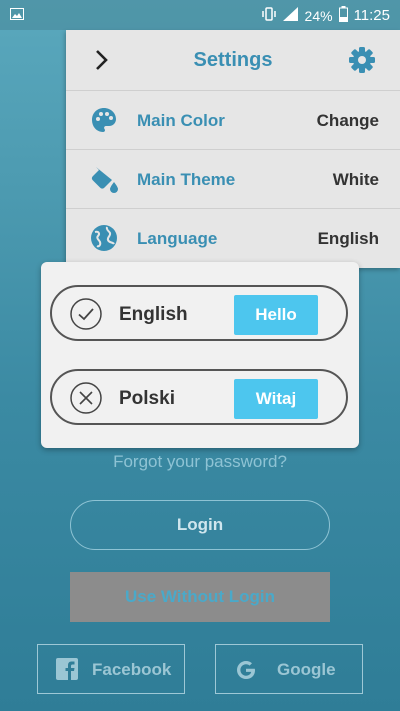  What do you see at coordinates (17, 15) in the screenshot?
I see `image-notification-icon` at bounding box center [17, 15].